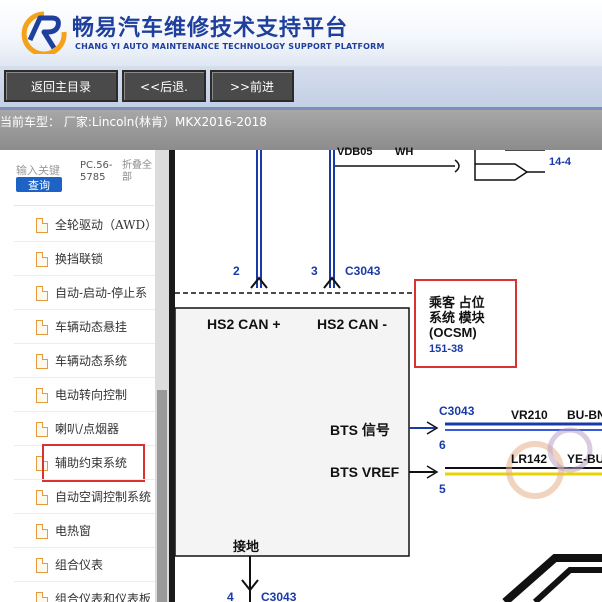 This screenshot has width=602, height=602. What do you see at coordinates (230, 596) in the screenshot?
I see `pin-label: 4` at bounding box center [230, 596].